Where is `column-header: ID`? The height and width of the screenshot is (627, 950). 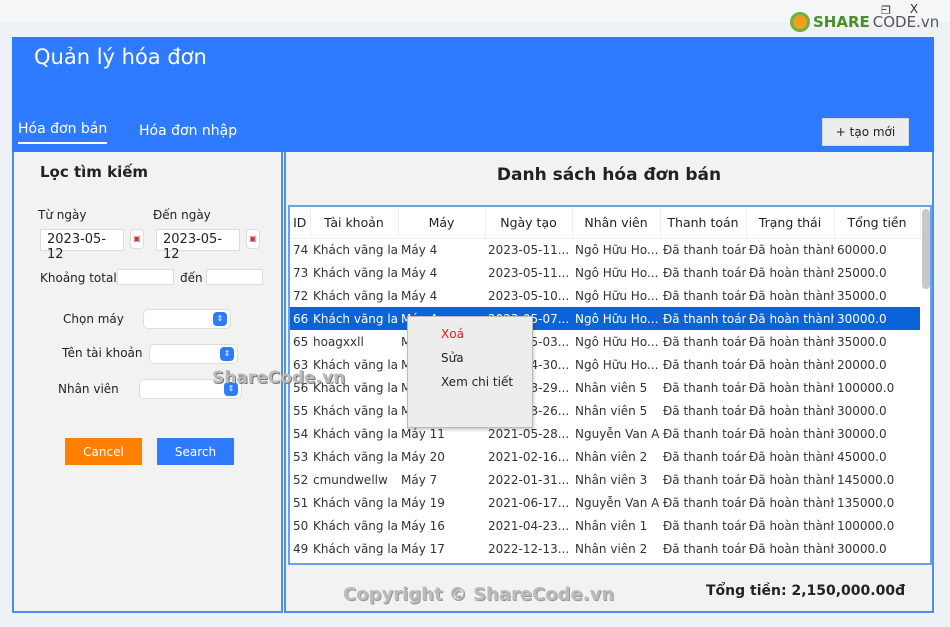
column-header: ID is located at coordinates (300, 223).